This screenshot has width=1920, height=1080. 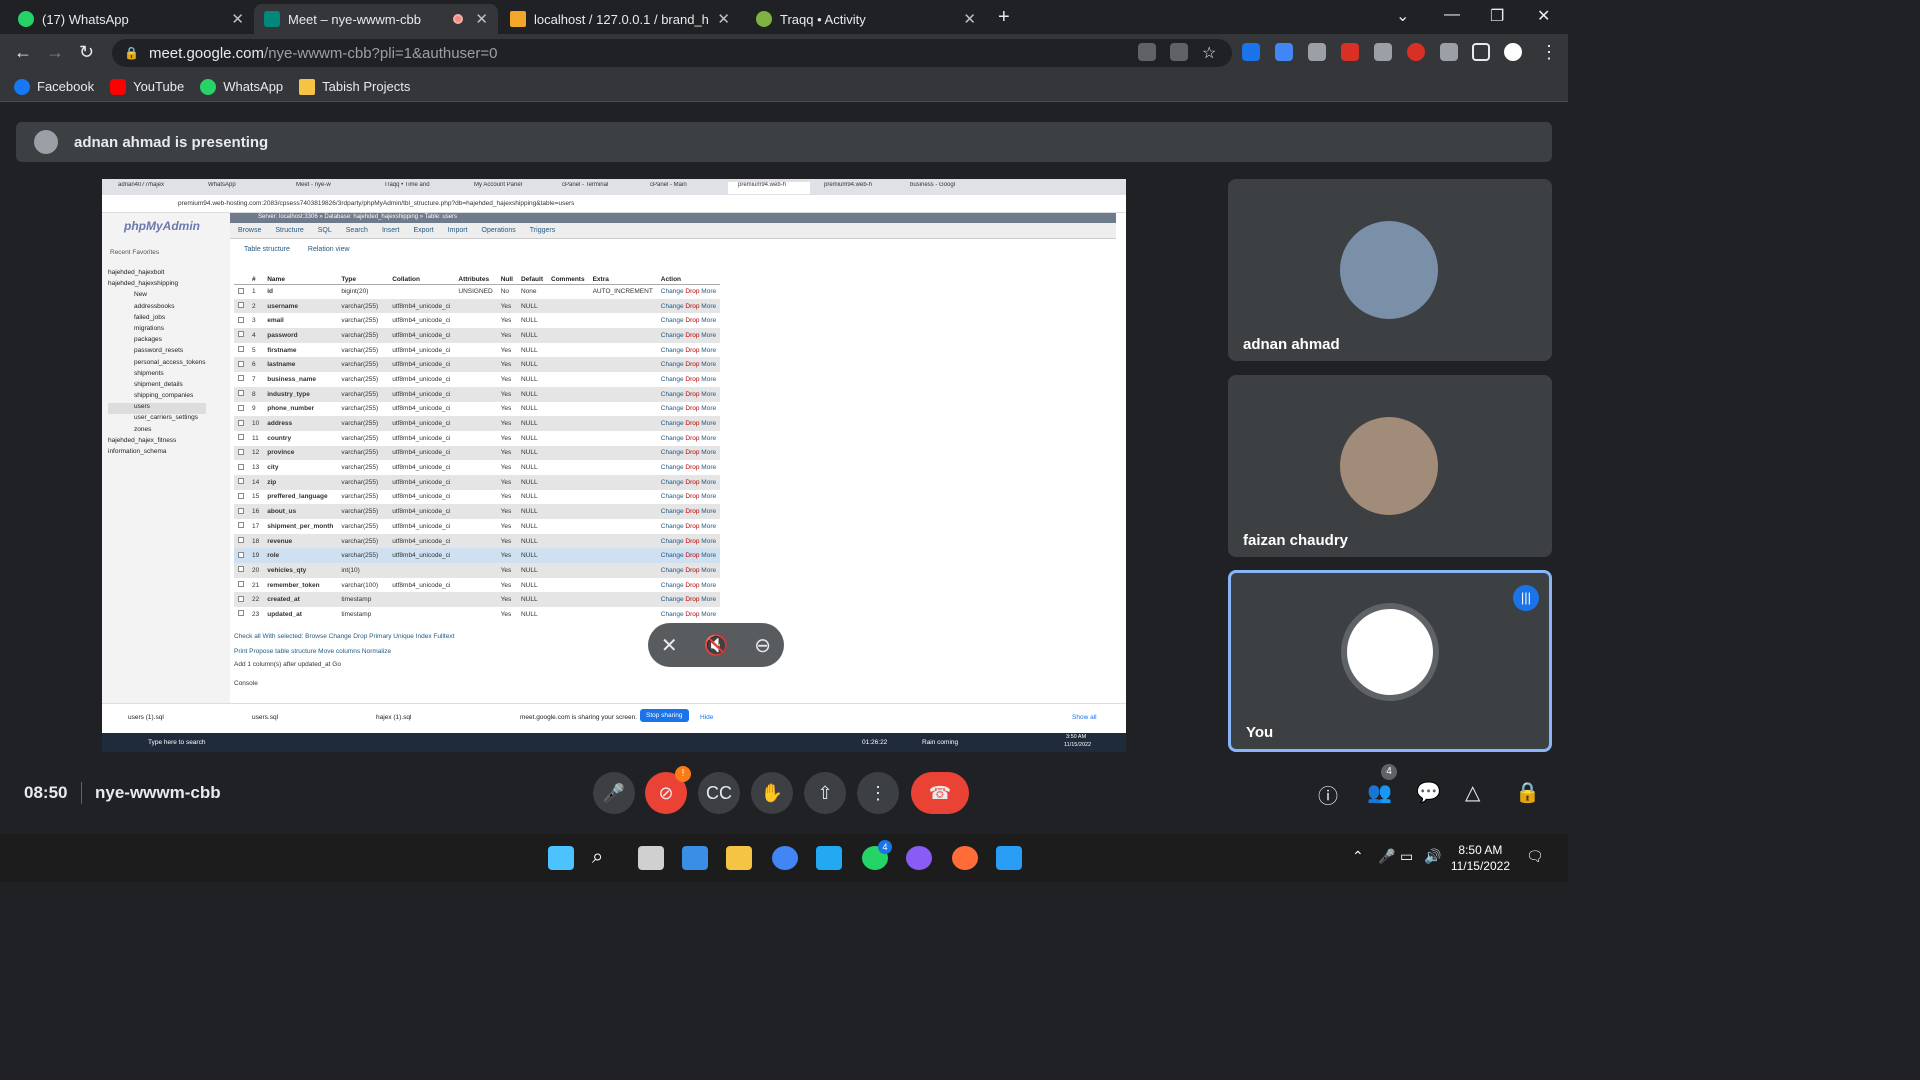 I want to click on tab-search-icon: ⌄, so click(x=1402, y=16).